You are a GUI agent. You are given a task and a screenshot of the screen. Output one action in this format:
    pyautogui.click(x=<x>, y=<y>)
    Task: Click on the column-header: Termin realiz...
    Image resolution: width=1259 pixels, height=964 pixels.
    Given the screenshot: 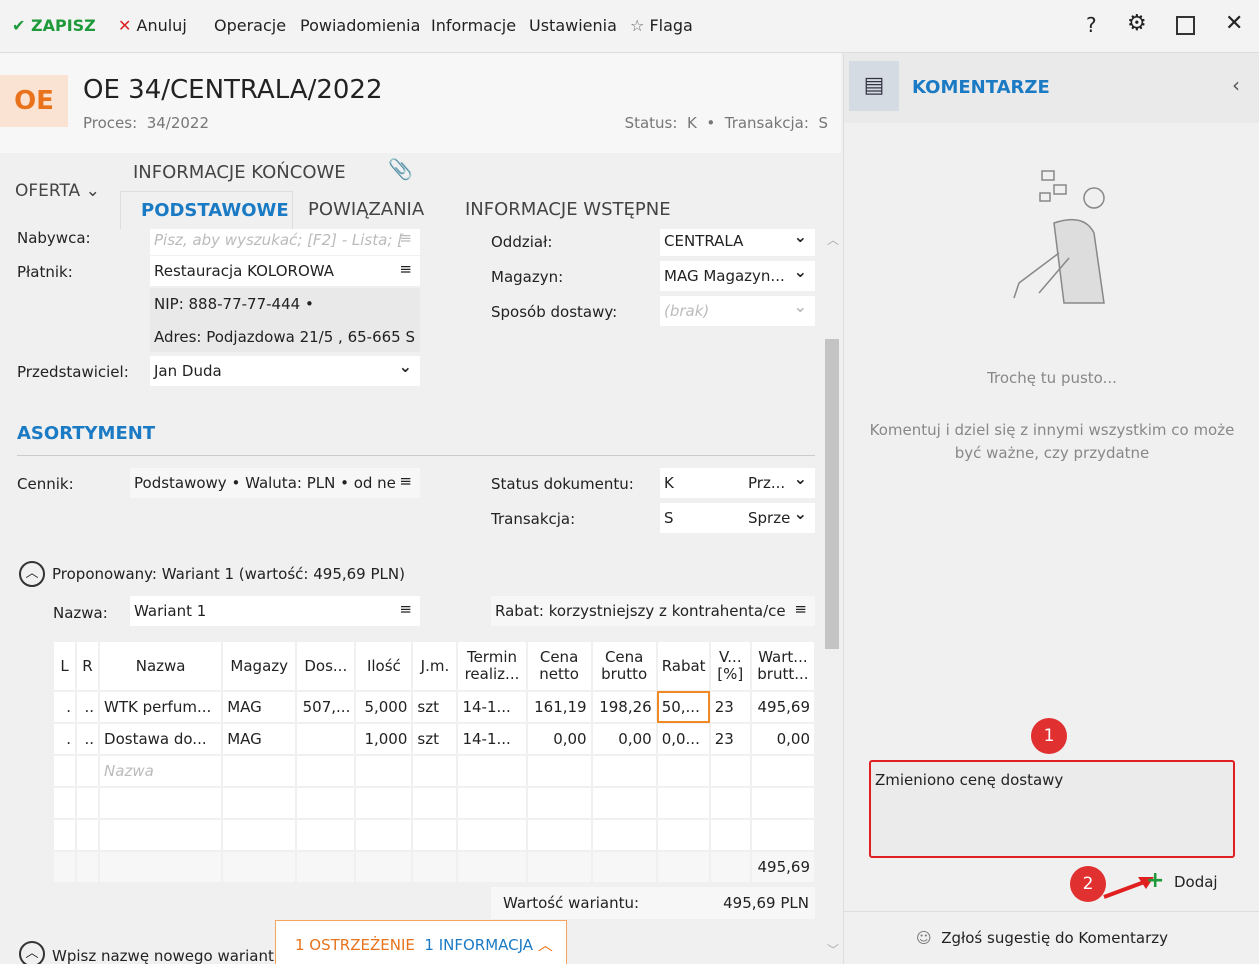 What is the action you would take?
    pyautogui.click(x=492, y=666)
    